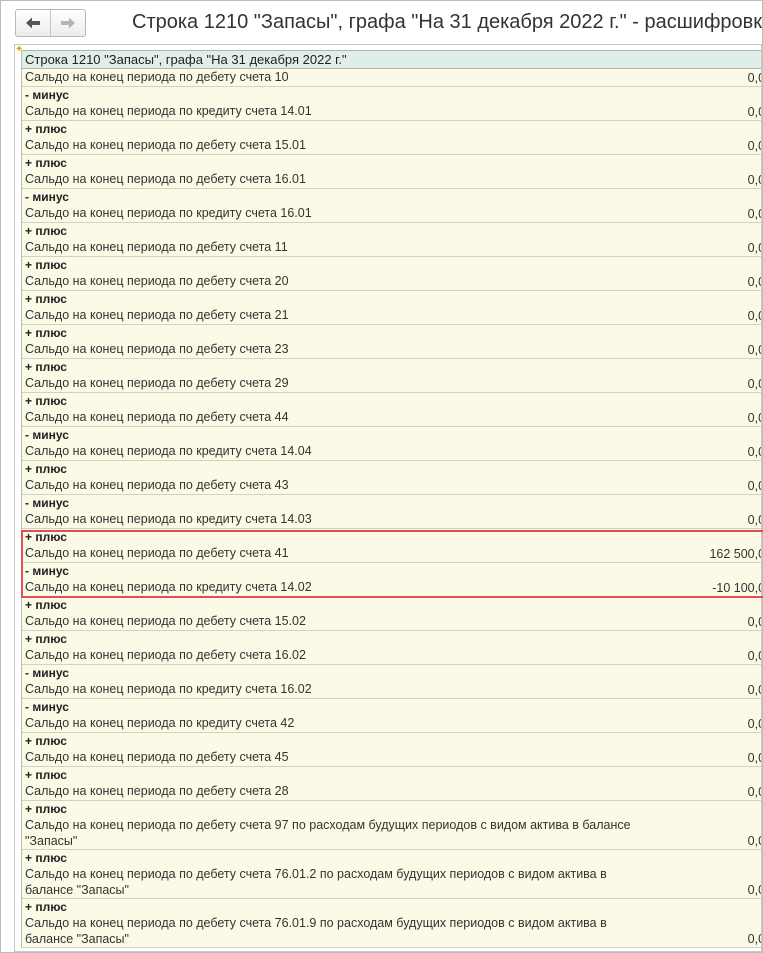 The width and height of the screenshot is (763, 953). I want to click on arrow-left-icon, so click(33, 23).